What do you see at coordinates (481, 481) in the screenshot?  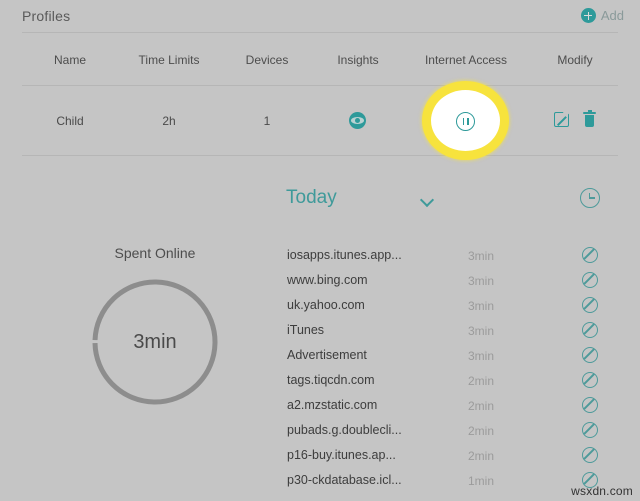 I see `site-time: 1min` at bounding box center [481, 481].